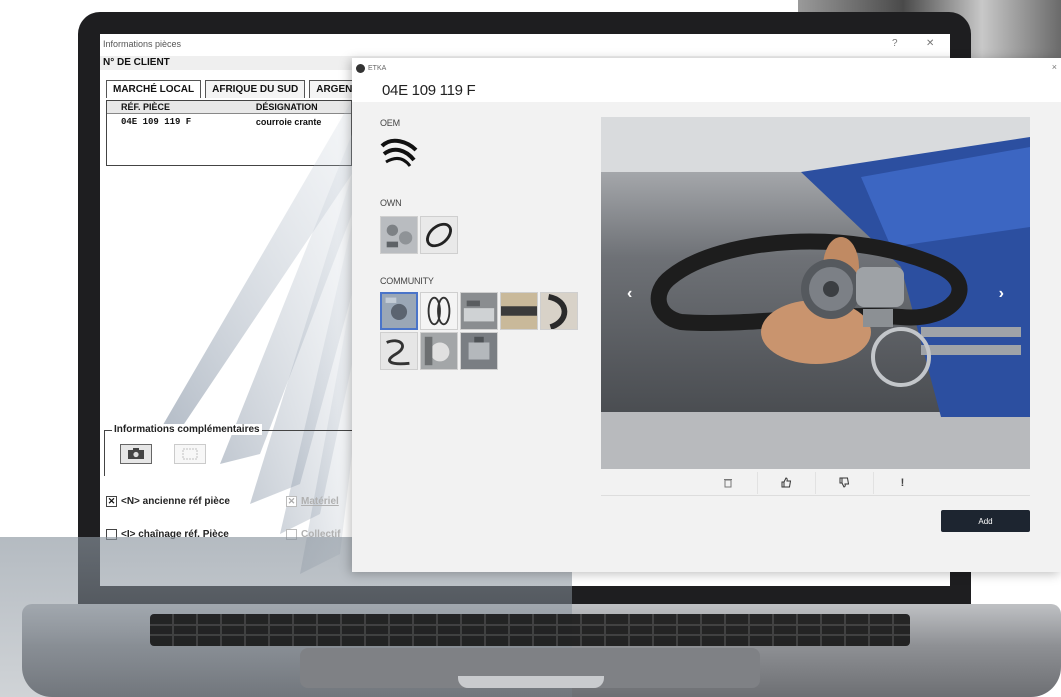  I want to click on etka-app-name: ETKA, so click(377, 68).